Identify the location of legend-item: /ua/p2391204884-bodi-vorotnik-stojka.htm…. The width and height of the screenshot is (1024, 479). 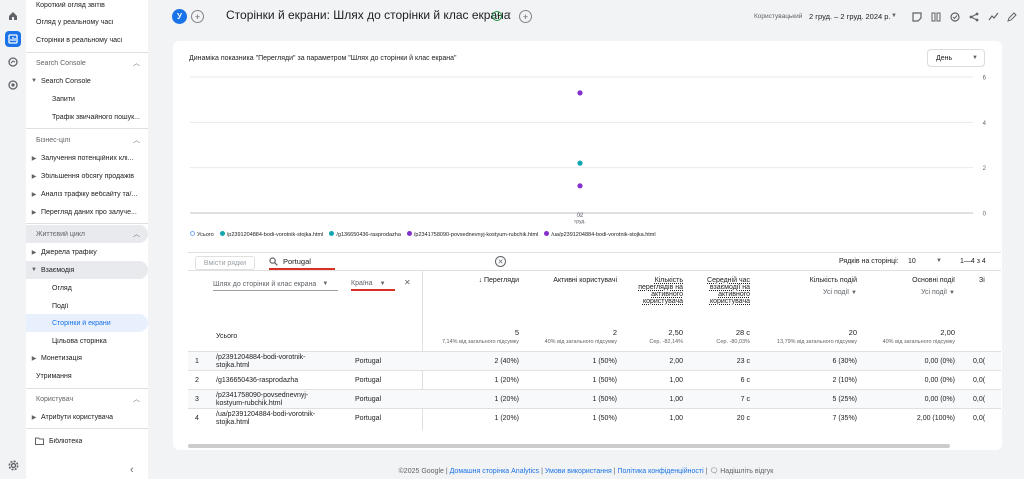
(600, 234).